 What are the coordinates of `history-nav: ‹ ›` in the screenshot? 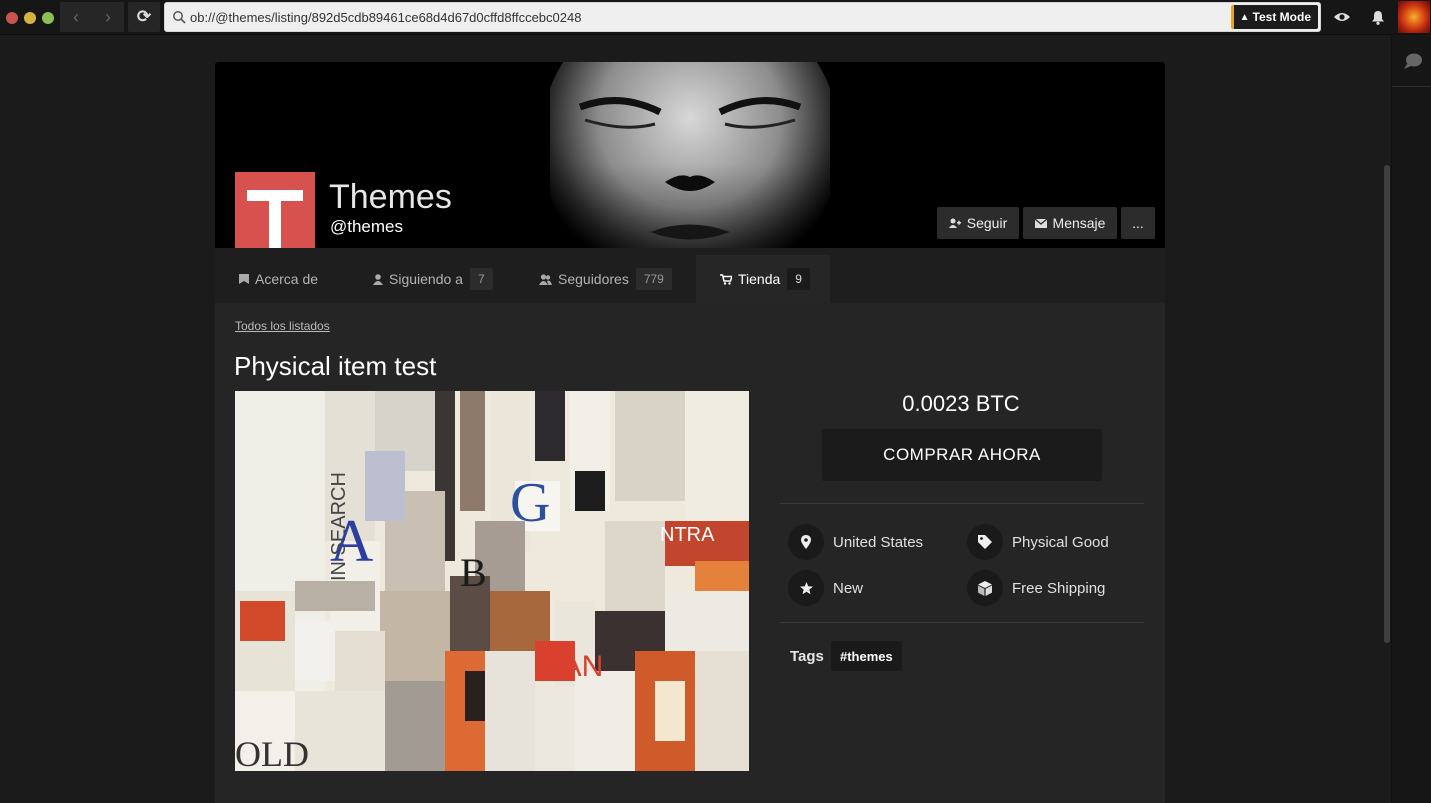 It's located at (92, 17).